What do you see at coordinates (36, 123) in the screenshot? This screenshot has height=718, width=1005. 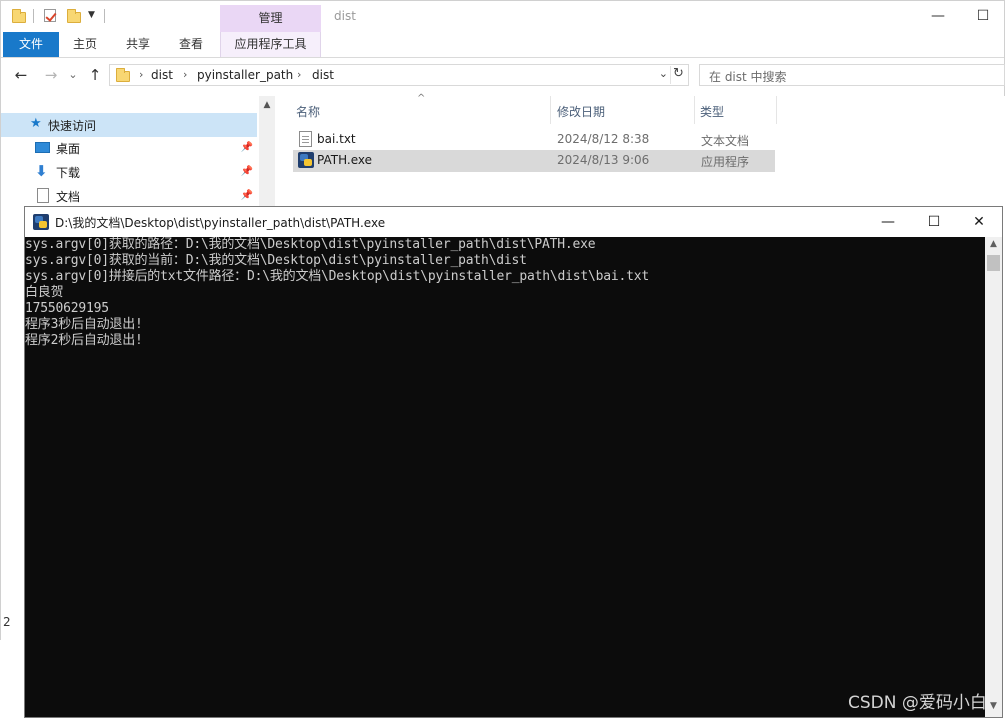 I see `star-icon: ★` at bounding box center [36, 123].